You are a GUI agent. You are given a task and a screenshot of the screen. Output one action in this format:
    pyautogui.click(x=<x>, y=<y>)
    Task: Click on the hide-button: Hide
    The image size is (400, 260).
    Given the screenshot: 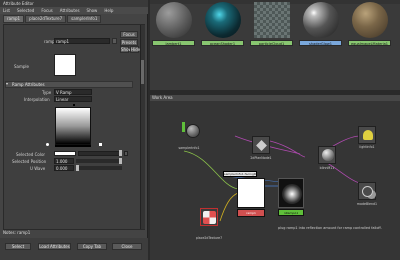 What is the action you would take?
    pyautogui.click(x=135, y=49)
    